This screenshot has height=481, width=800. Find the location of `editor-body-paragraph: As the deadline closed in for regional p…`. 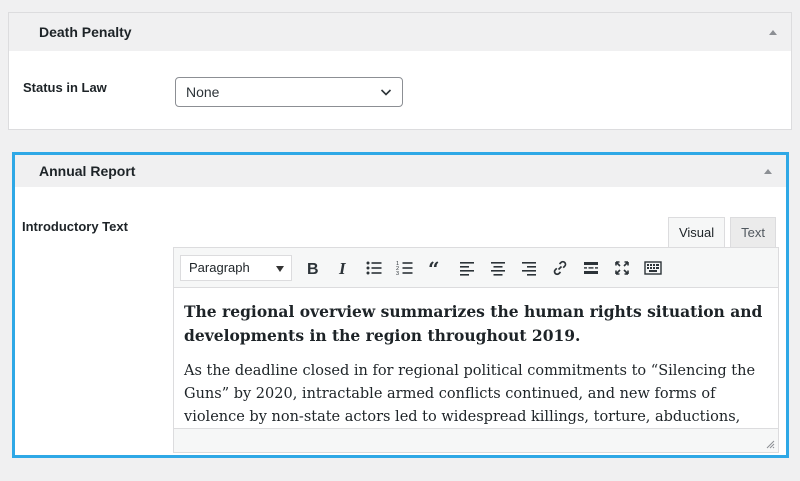

editor-body-paragraph: As the deadline closed in for regional p… is located at coordinates (470, 394).